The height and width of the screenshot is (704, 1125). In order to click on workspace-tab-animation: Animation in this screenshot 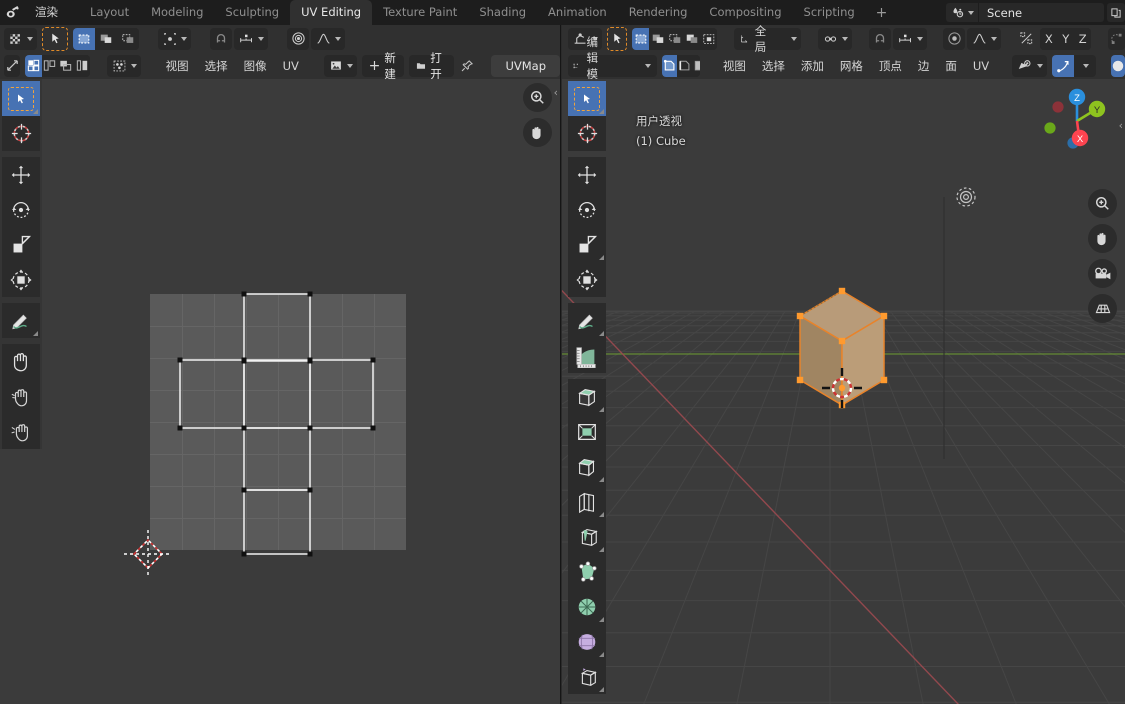, I will do `click(577, 12)`.